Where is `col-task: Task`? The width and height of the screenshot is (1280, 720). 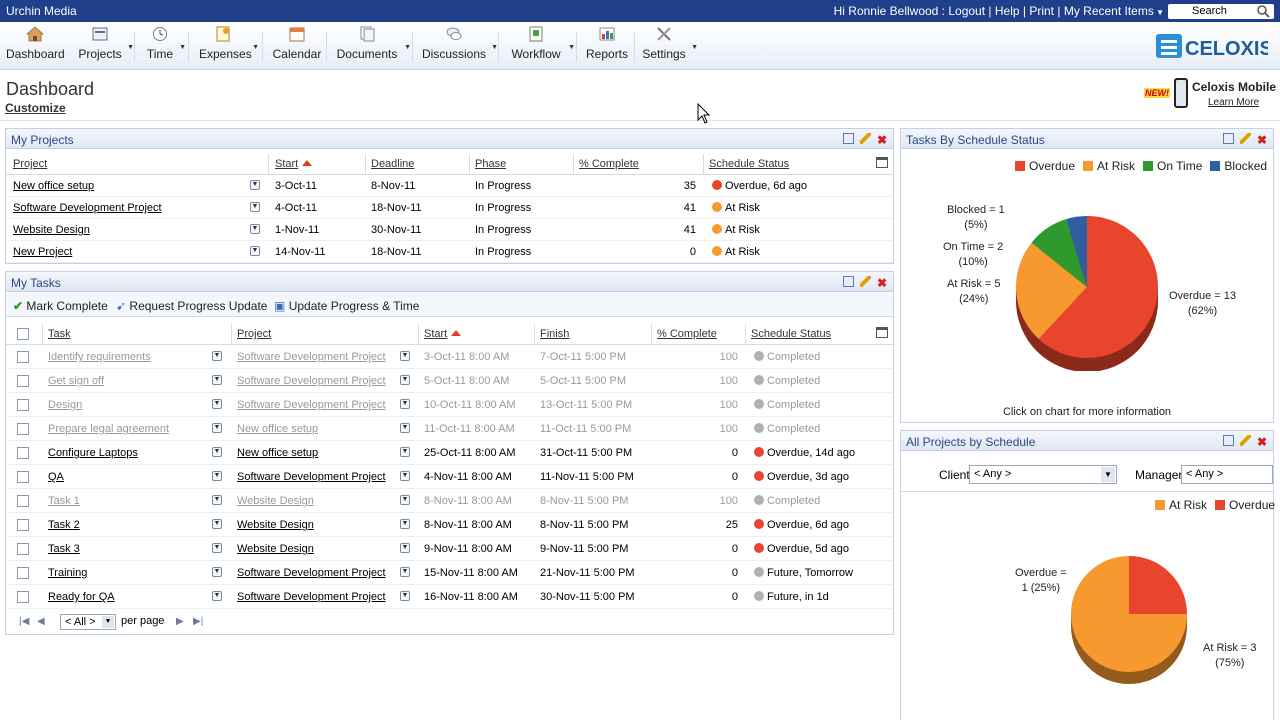 col-task: Task is located at coordinates (59, 334).